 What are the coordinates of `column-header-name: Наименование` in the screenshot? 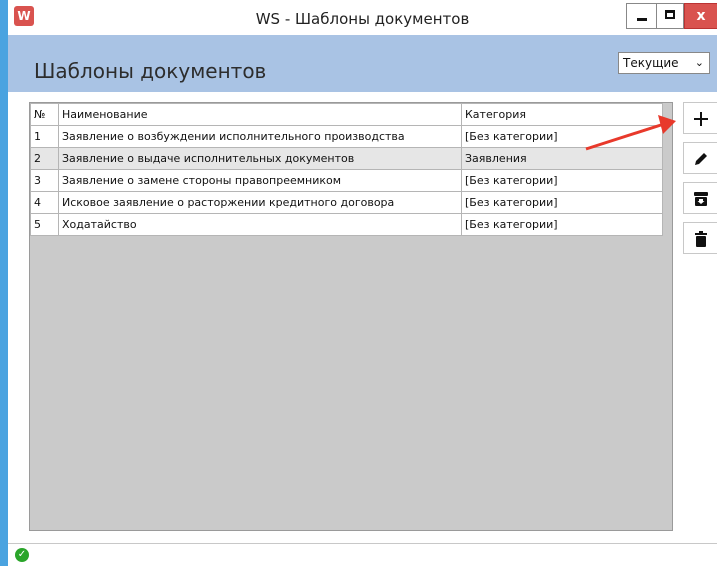 It's located at (260, 114).